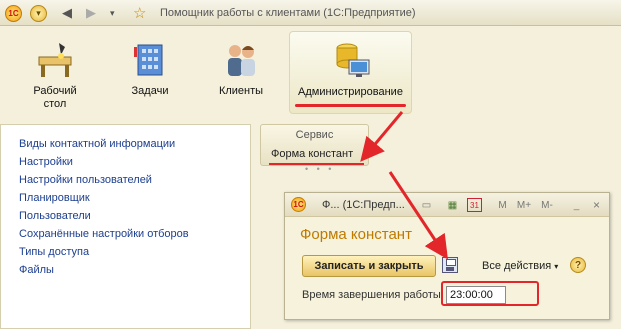  I want to click on tasks-icon, so click(150, 59).